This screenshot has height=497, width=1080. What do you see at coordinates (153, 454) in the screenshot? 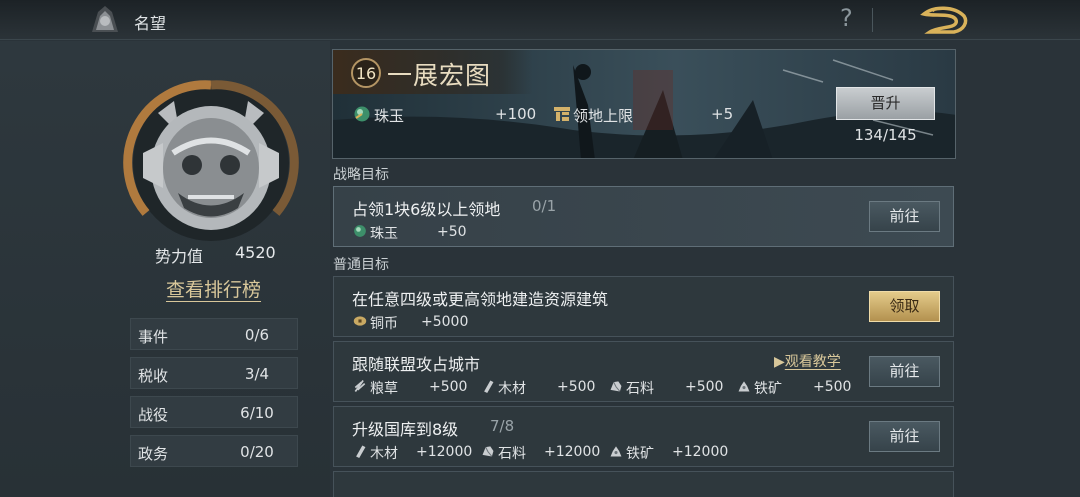
I see `stat-name: 政务` at bounding box center [153, 454].